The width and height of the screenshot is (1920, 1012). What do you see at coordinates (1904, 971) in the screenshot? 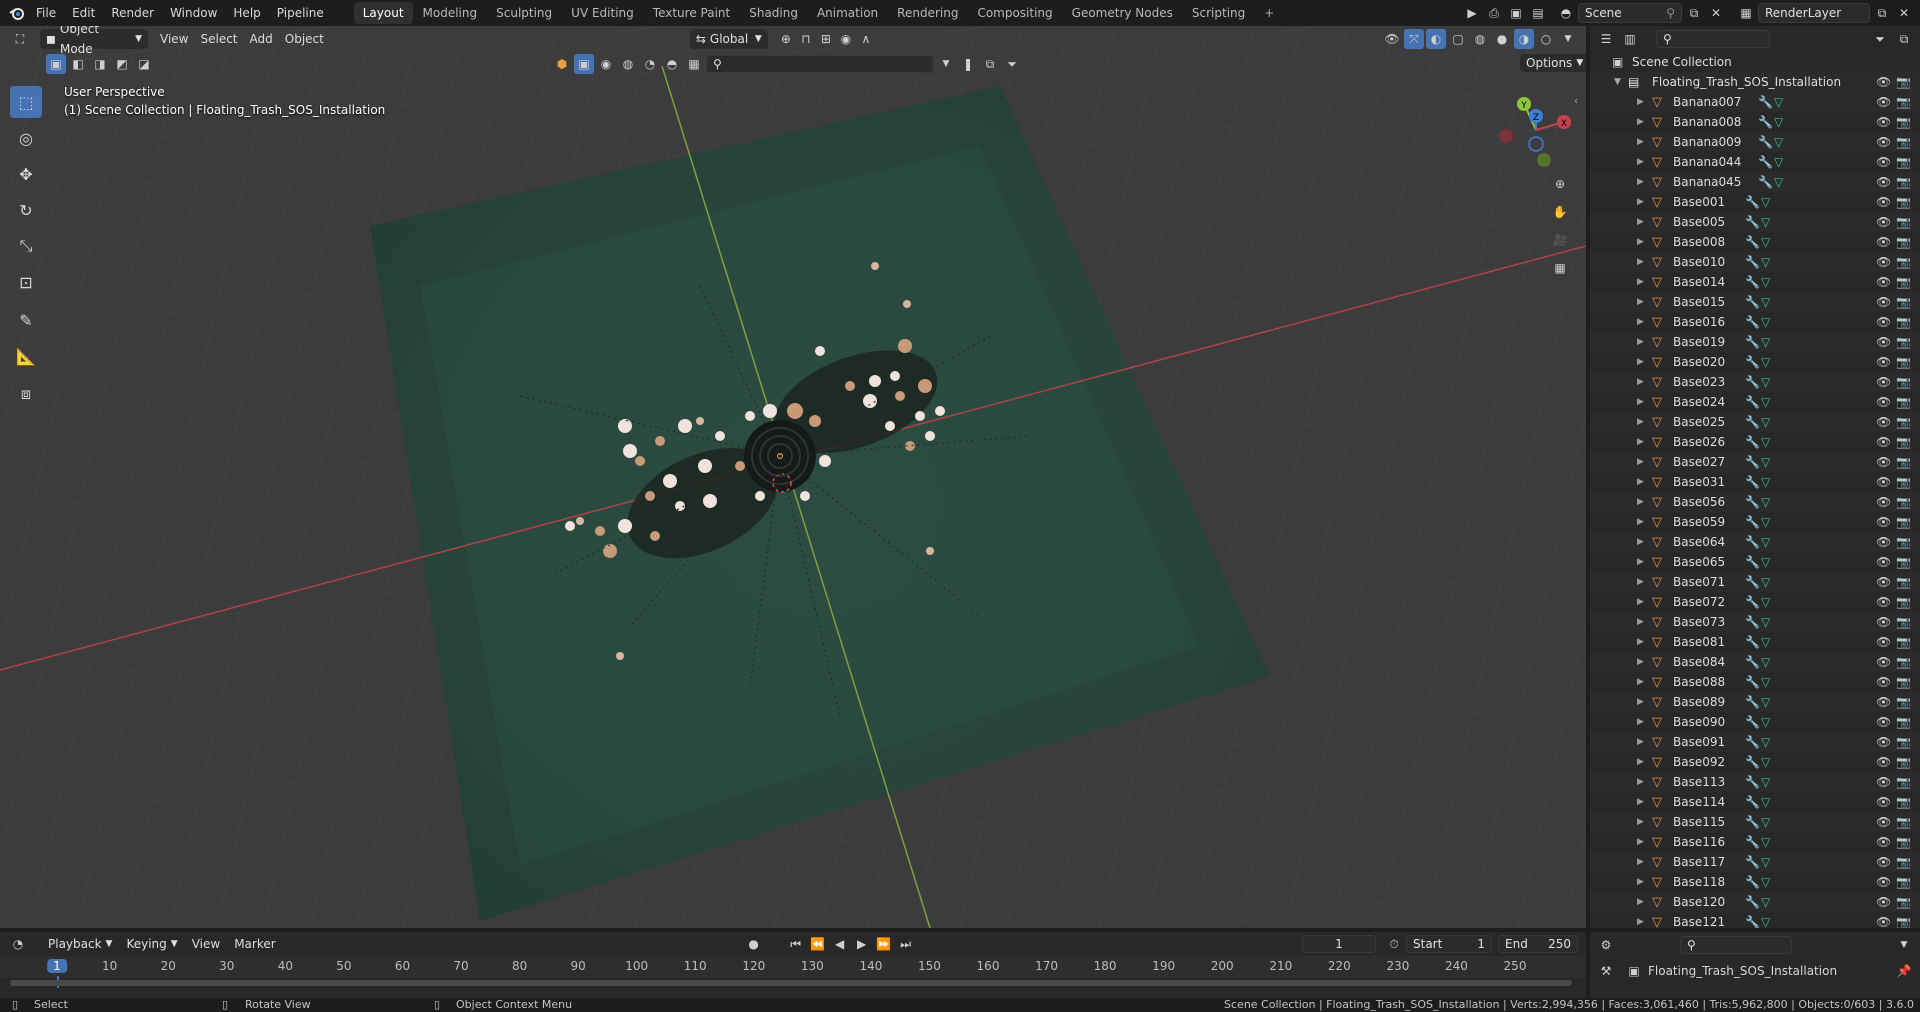
I see `pin-icon: 📌` at bounding box center [1904, 971].